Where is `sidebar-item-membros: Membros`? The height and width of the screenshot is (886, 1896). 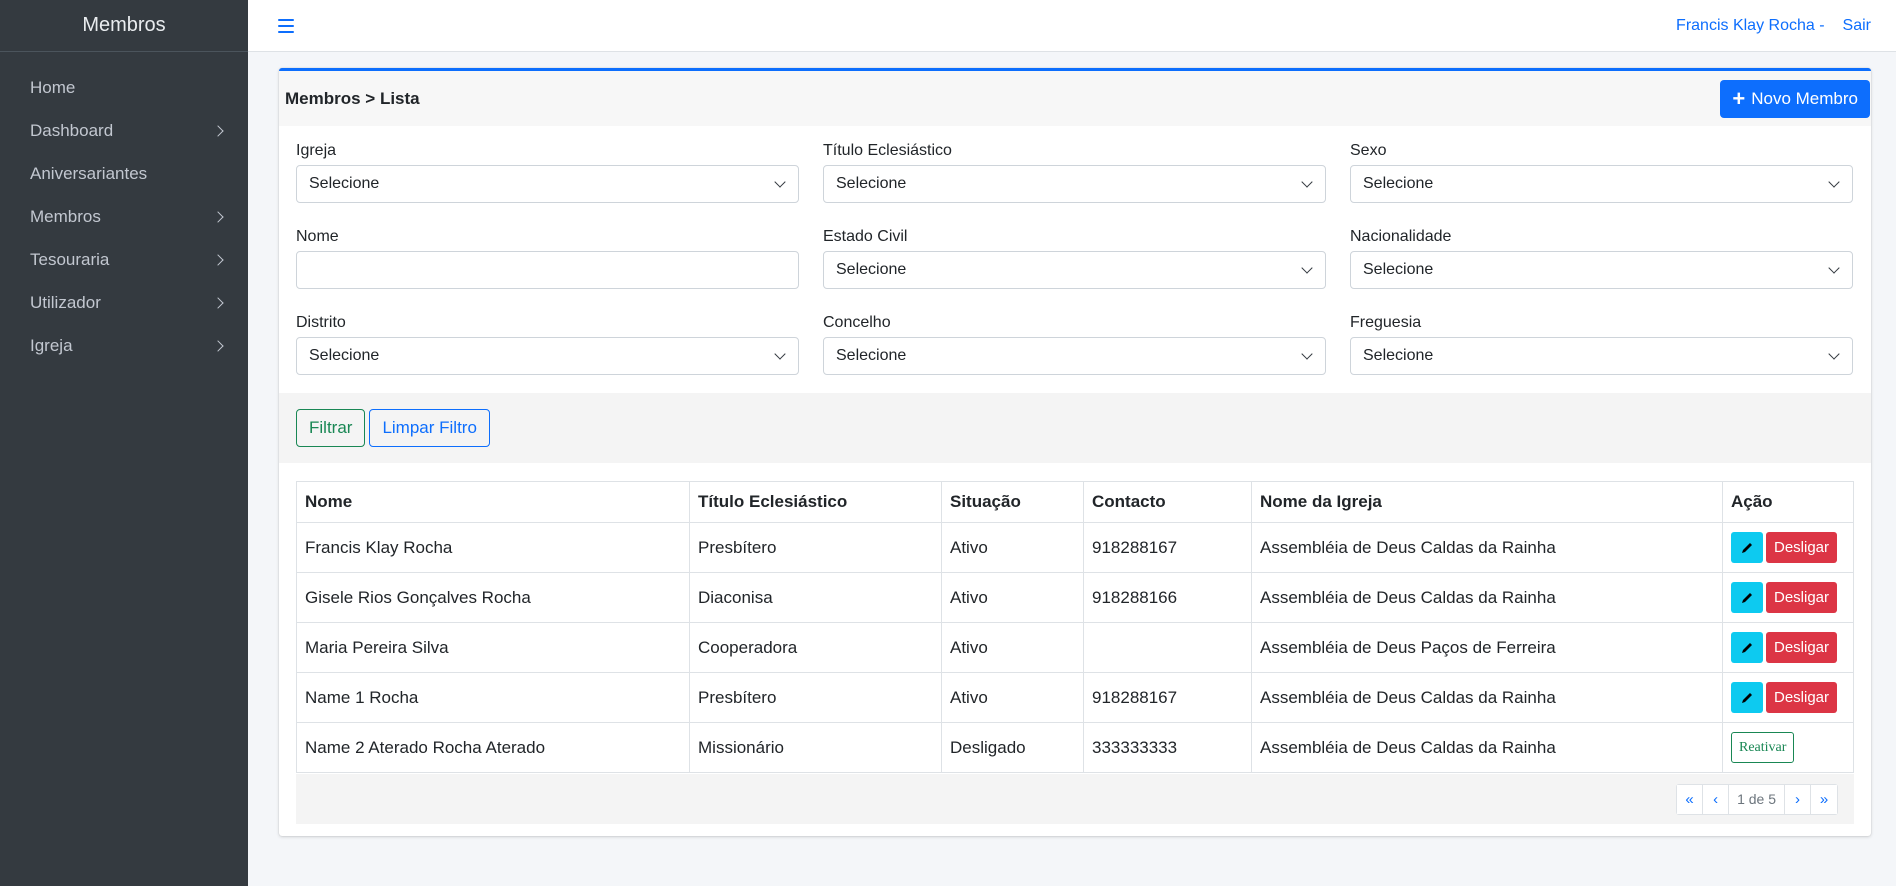
sidebar-item-membros: Membros is located at coordinates (124, 216).